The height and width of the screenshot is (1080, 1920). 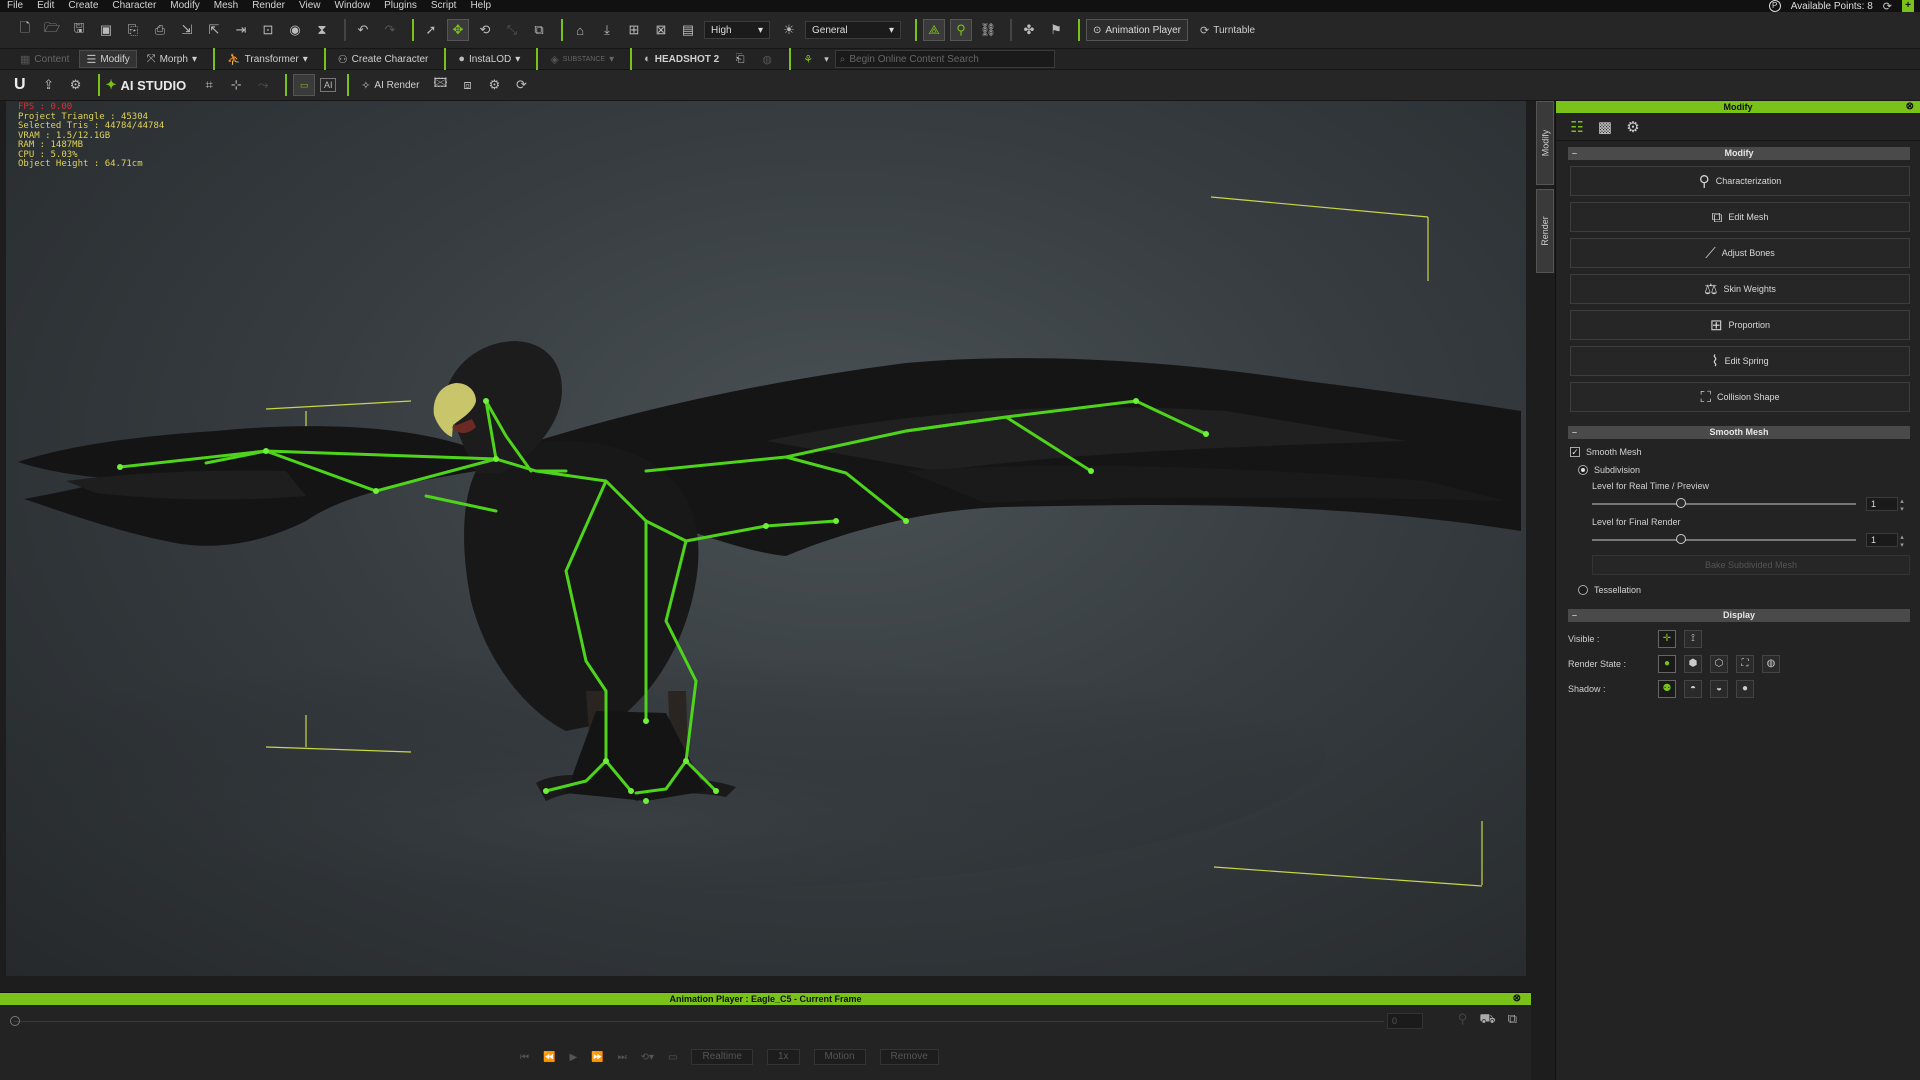 I want to click on shadow-receive-icon: ◒, so click(x=1719, y=688).